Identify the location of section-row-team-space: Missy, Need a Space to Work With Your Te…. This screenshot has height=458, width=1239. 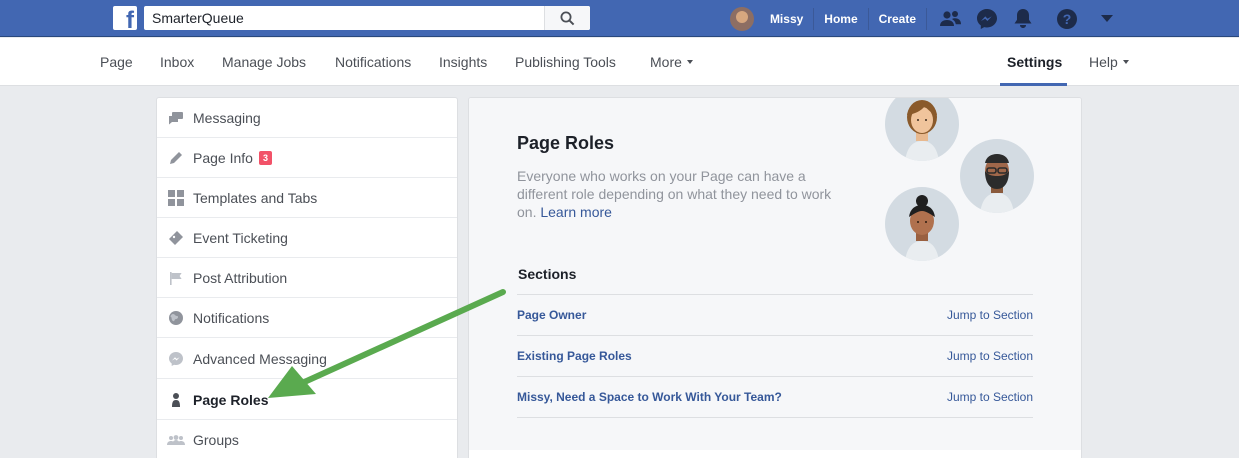
(775, 396).